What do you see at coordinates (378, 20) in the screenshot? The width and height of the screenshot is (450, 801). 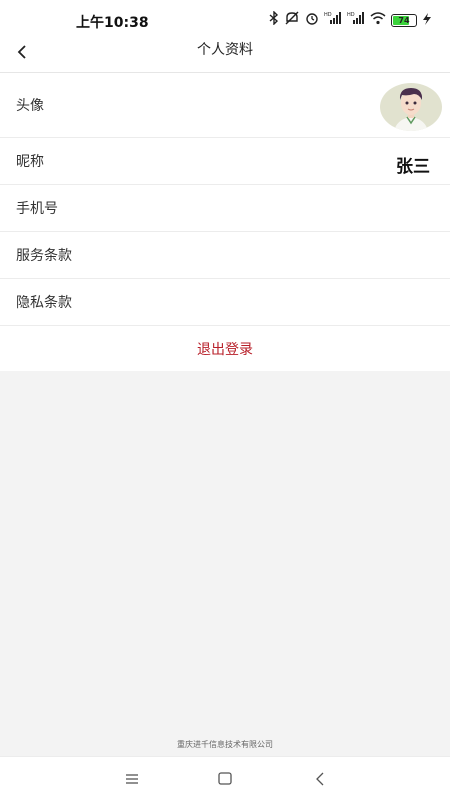 I see `wifi-icon` at bounding box center [378, 20].